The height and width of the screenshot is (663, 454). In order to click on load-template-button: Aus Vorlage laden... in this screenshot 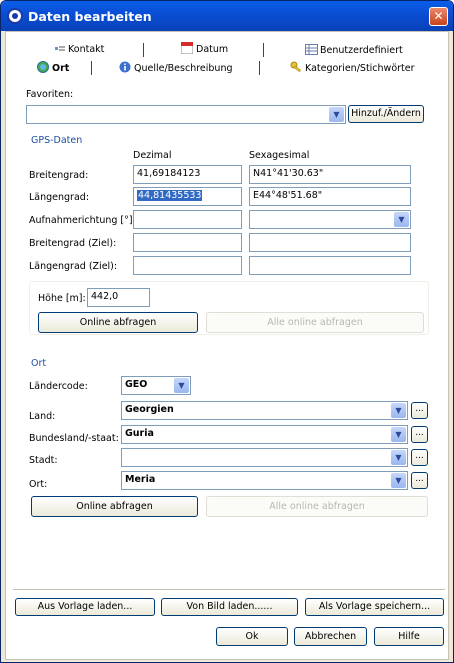, I will do `click(85, 607)`.